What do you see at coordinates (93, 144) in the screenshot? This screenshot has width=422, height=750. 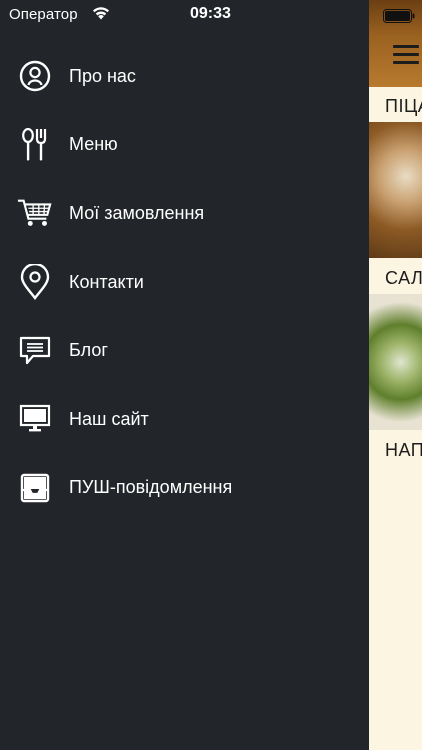 I see `menu-item-label: Меню` at bounding box center [93, 144].